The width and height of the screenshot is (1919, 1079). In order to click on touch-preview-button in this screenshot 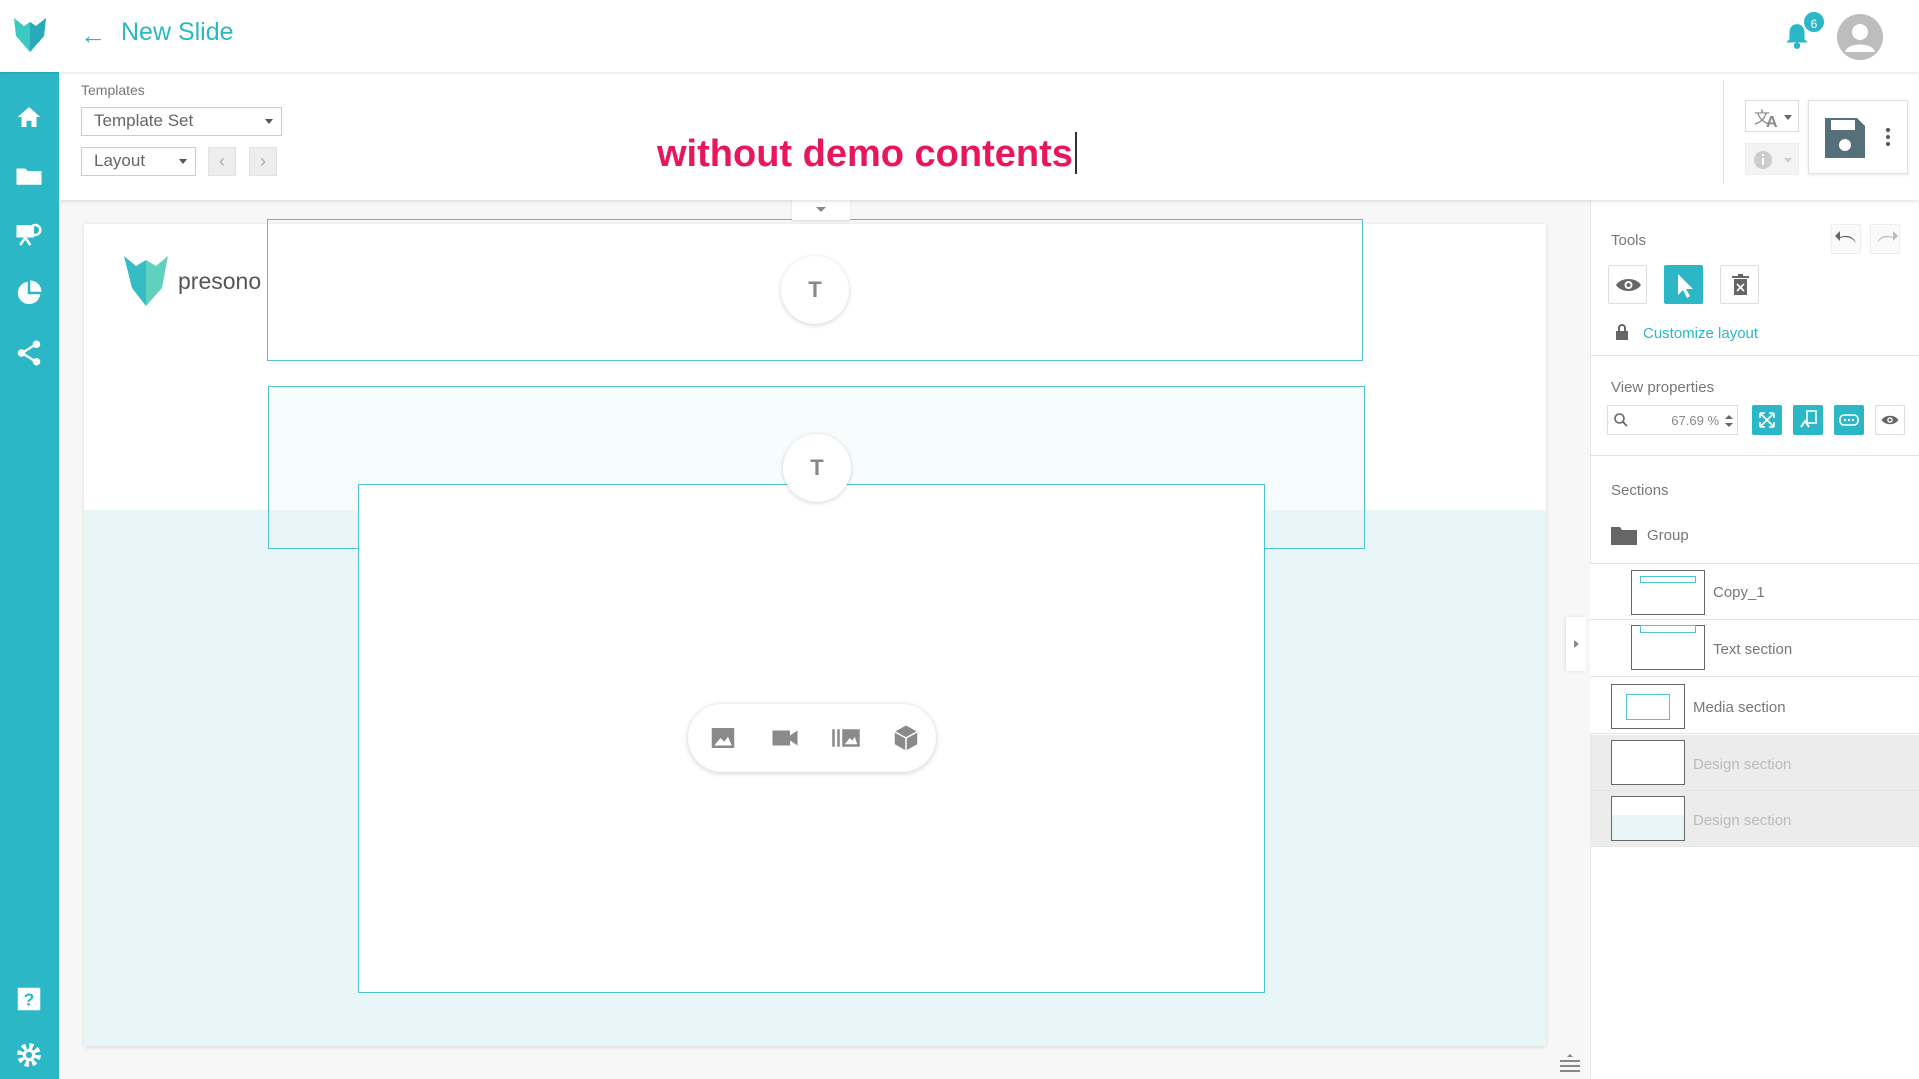, I will do `click(1808, 420)`.